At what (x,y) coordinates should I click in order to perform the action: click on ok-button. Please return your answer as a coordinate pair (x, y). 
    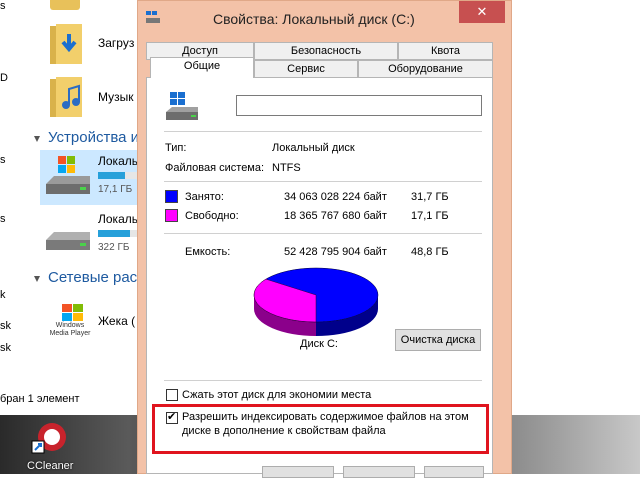
    Looking at the image, I should click on (298, 472).